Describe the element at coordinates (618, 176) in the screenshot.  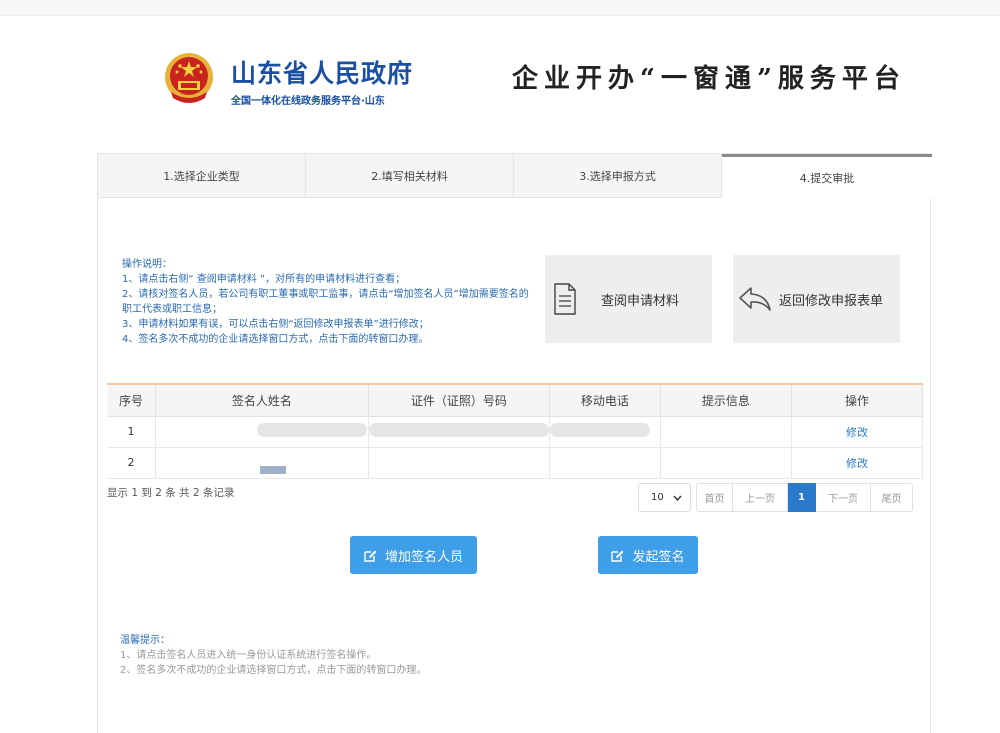
I see `tab-select-method: 3.选择申报方式` at that location.